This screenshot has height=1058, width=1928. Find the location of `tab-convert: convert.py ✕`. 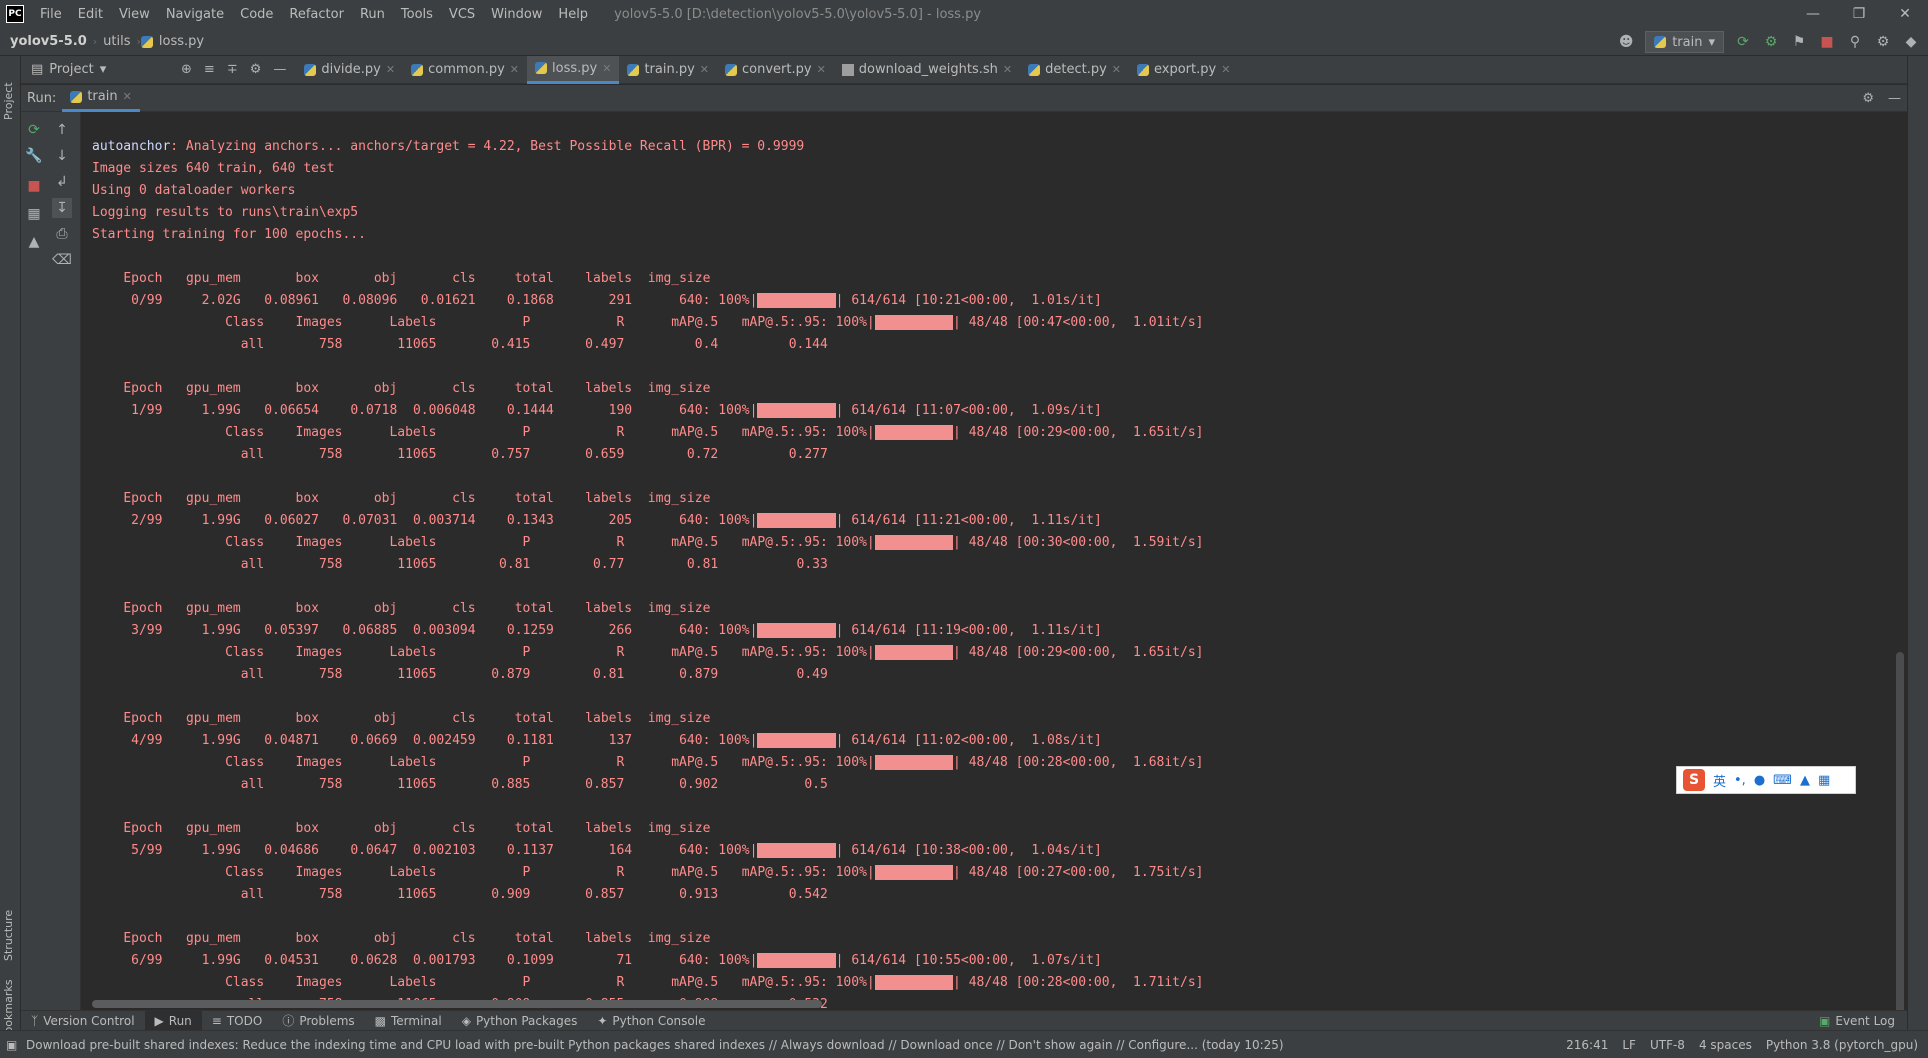

tab-convert: convert.py ✕ is located at coordinates (775, 70).